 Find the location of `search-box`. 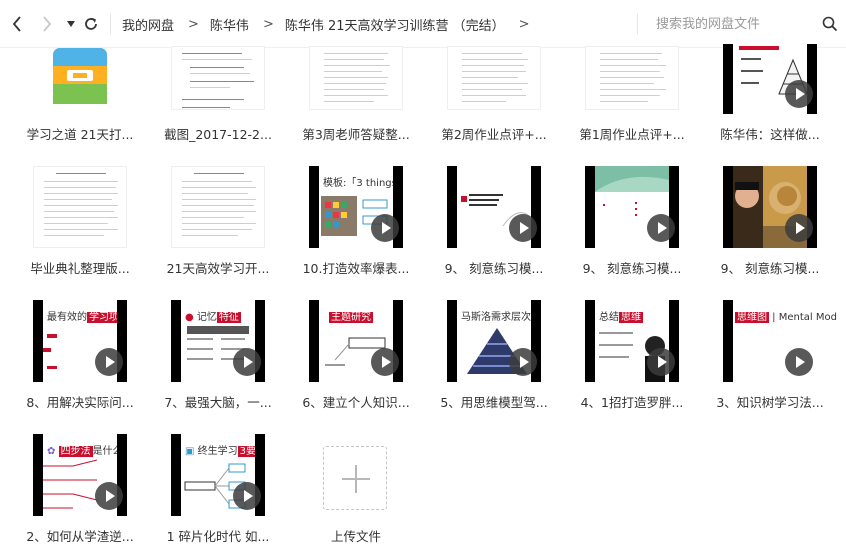

search-box is located at coordinates (744, 24).